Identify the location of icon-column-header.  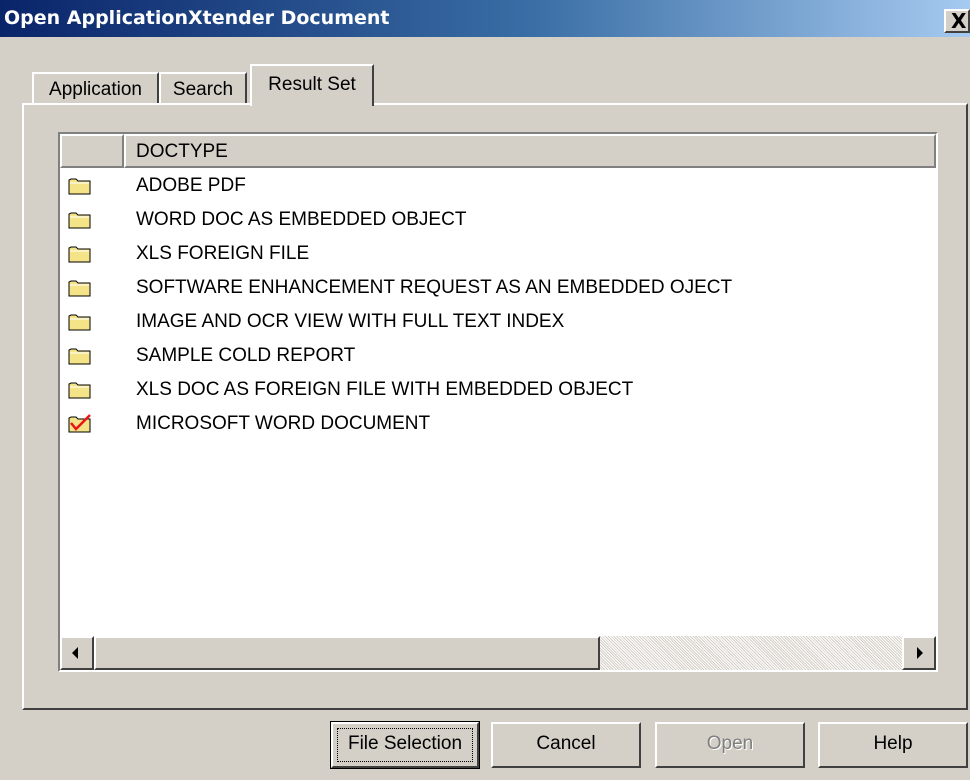
(92, 151).